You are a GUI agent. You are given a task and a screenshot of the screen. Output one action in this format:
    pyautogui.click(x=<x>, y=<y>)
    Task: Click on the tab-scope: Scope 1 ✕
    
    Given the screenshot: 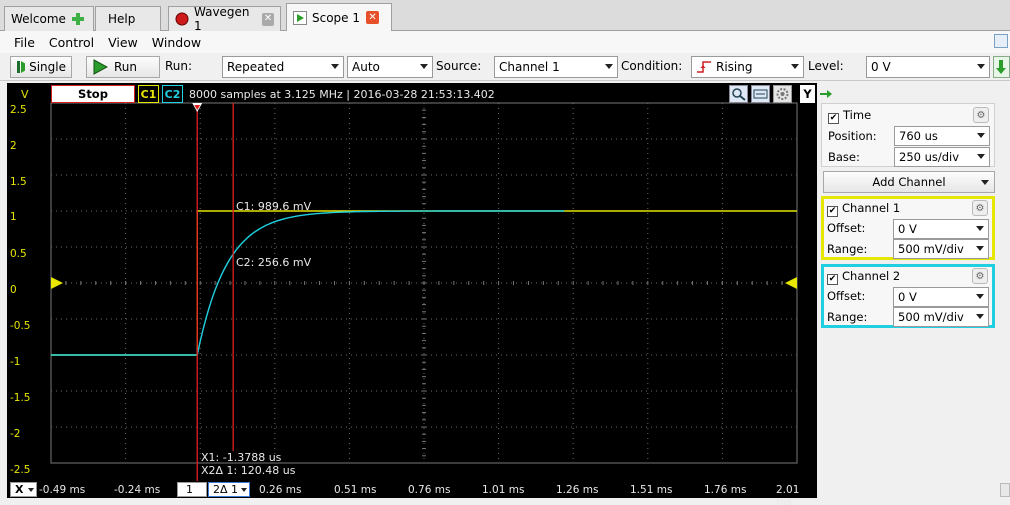 What is the action you would take?
    pyautogui.click(x=339, y=17)
    